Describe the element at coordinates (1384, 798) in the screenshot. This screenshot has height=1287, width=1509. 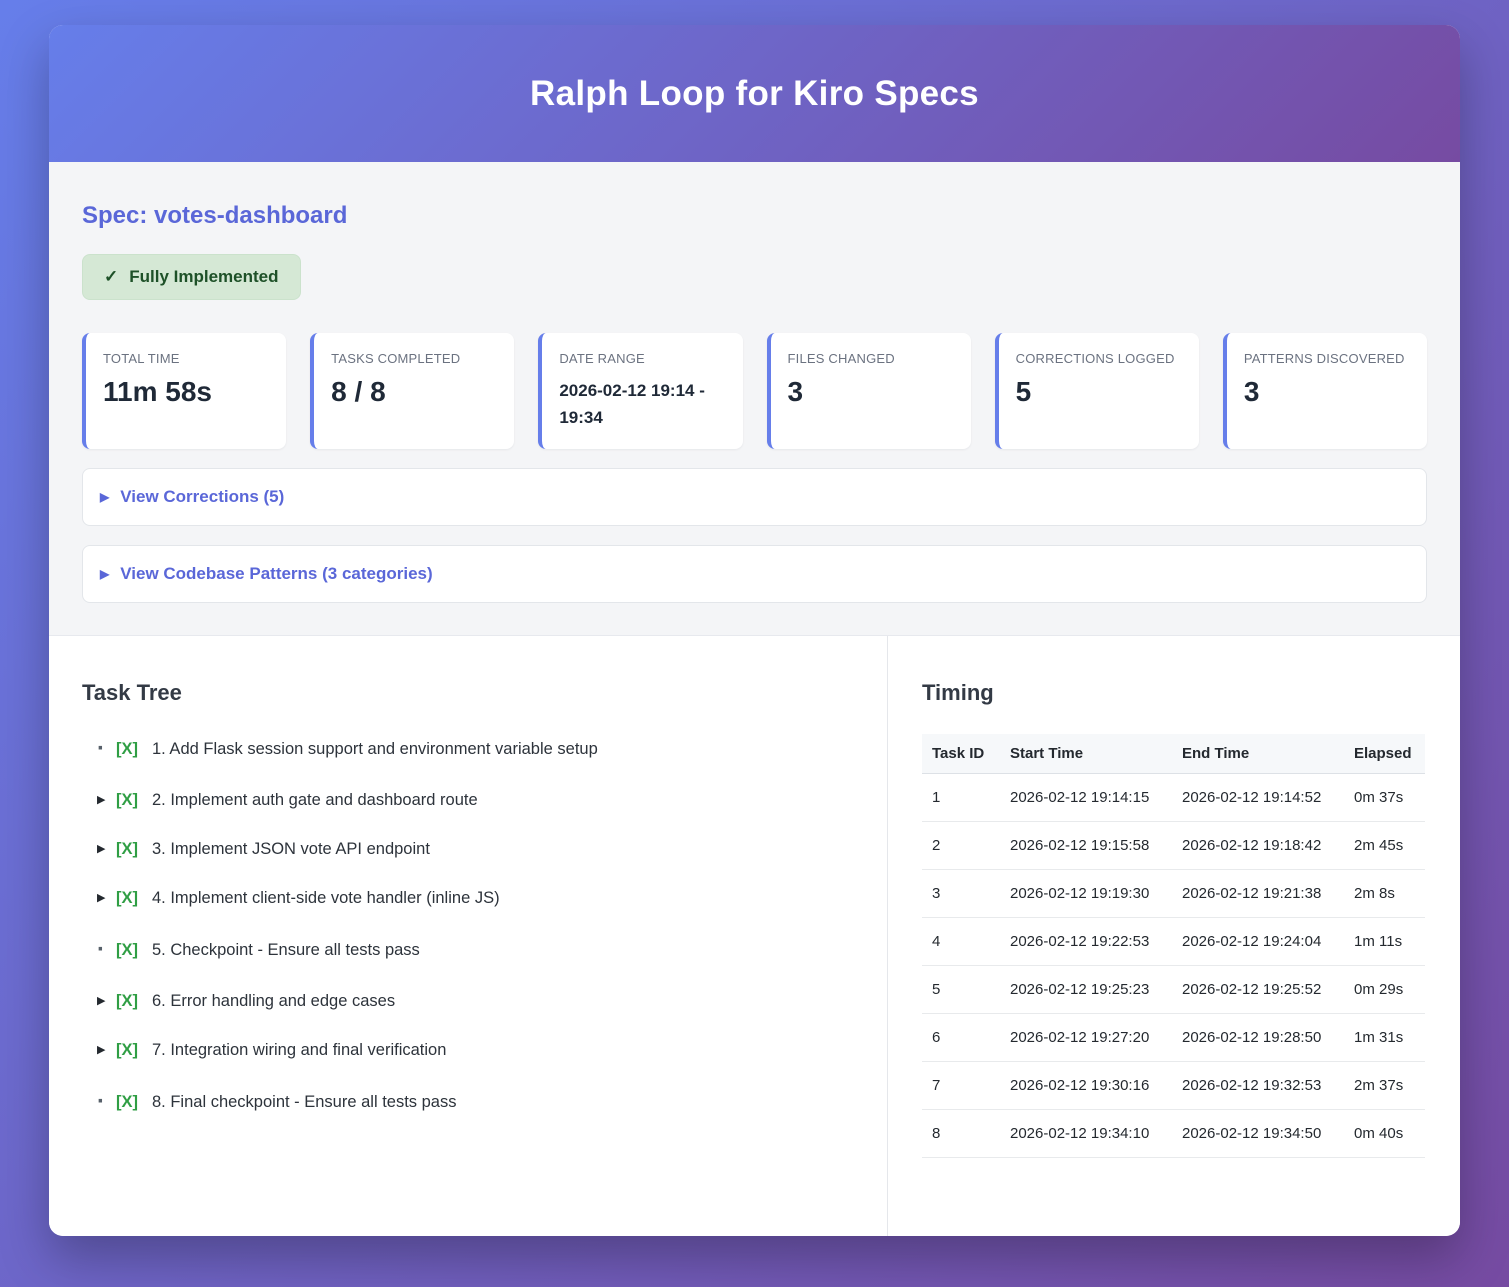
I see `cell-elapsed: 0m 37s` at that location.